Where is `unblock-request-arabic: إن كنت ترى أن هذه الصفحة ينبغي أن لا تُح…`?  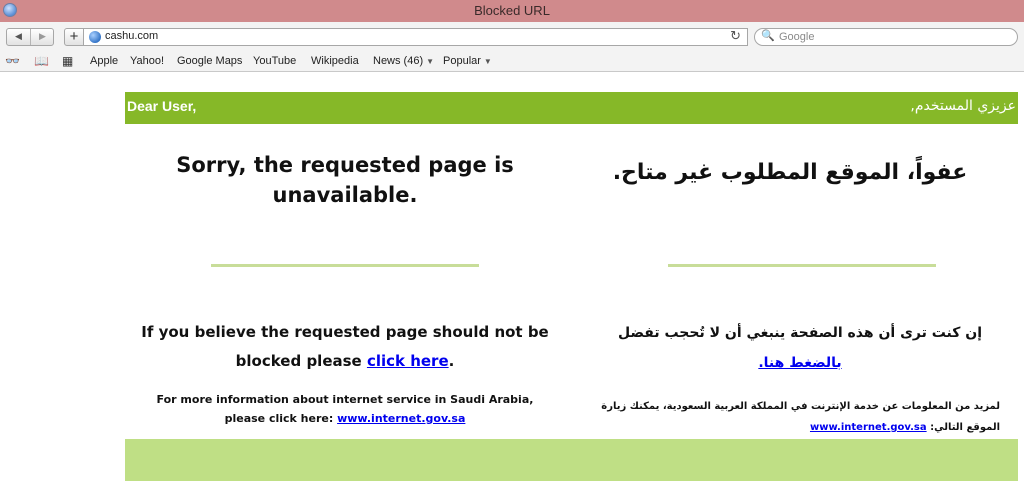 unblock-request-arabic: إن كنت ترى أن هذه الصفحة ينبغي أن لا تُح… is located at coordinates (800, 348).